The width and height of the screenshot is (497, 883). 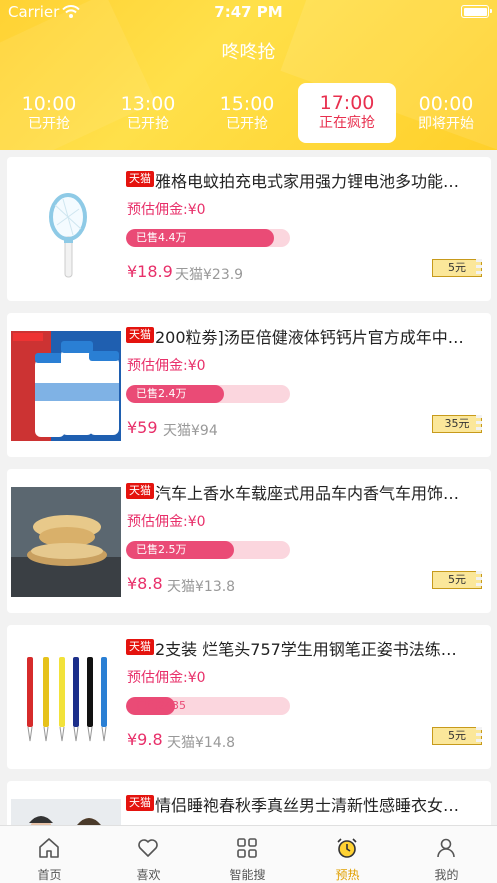 I want to click on price: ¥18.9, so click(x=150, y=271).